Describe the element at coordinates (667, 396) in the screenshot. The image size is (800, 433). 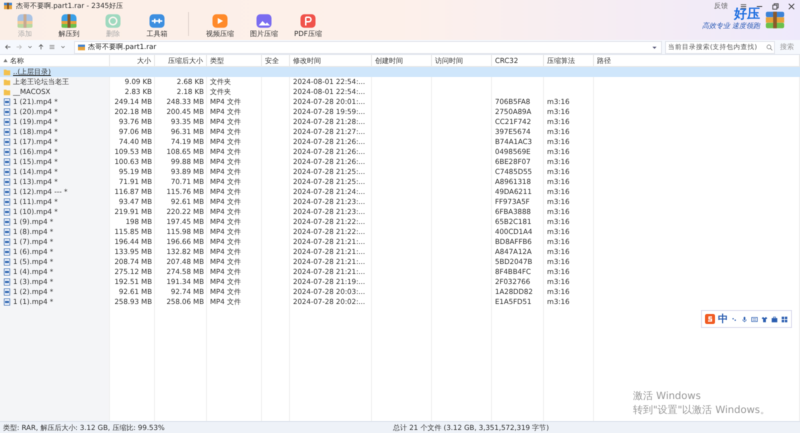
I see `activation-title: 激活 Windows` at that location.